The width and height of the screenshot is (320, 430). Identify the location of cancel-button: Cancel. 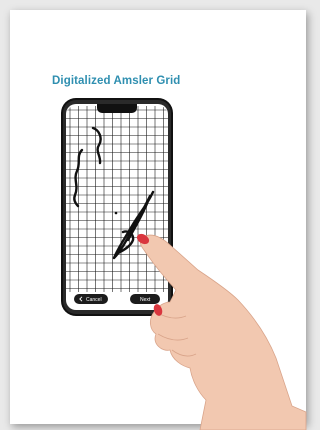
(91, 299).